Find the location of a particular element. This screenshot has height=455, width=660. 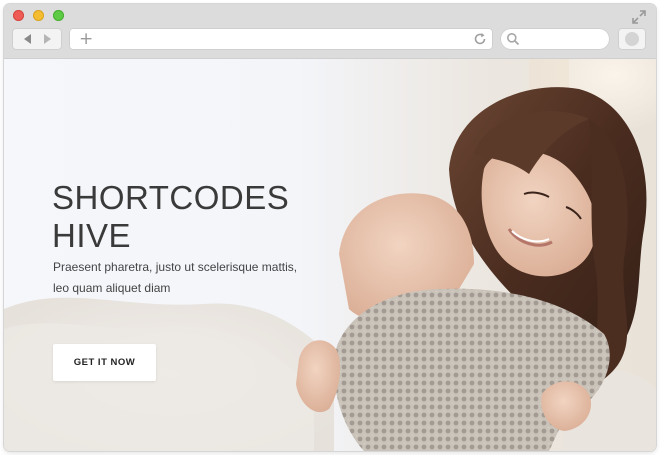

forward-arrow-icon is located at coordinates (47, 39).